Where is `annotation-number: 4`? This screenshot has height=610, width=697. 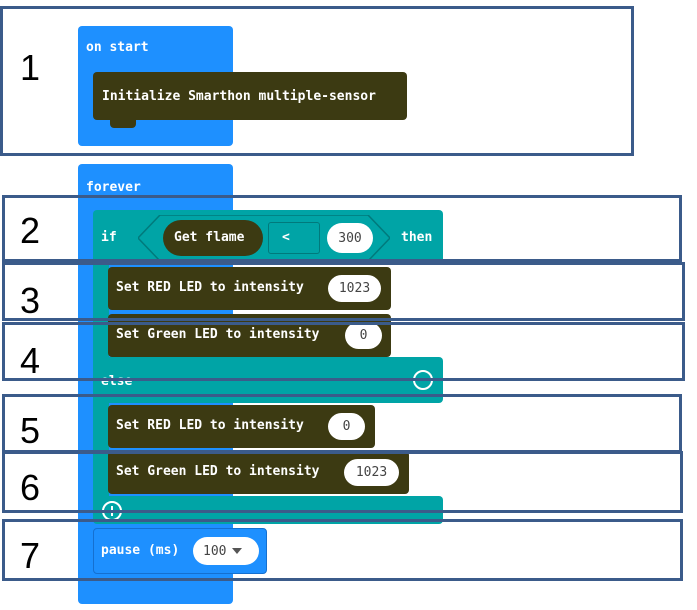 annotation-number: 4 is located at coordinates (30, 360).